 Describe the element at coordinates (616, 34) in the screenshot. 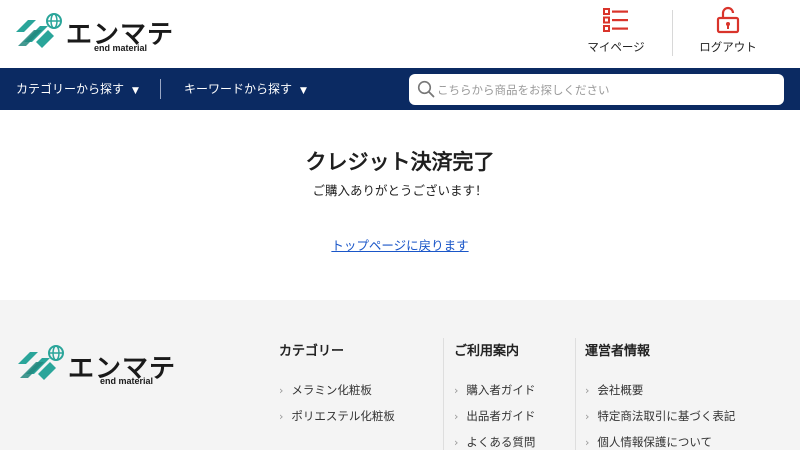

I see `mypage-button: マイページ` at that location.